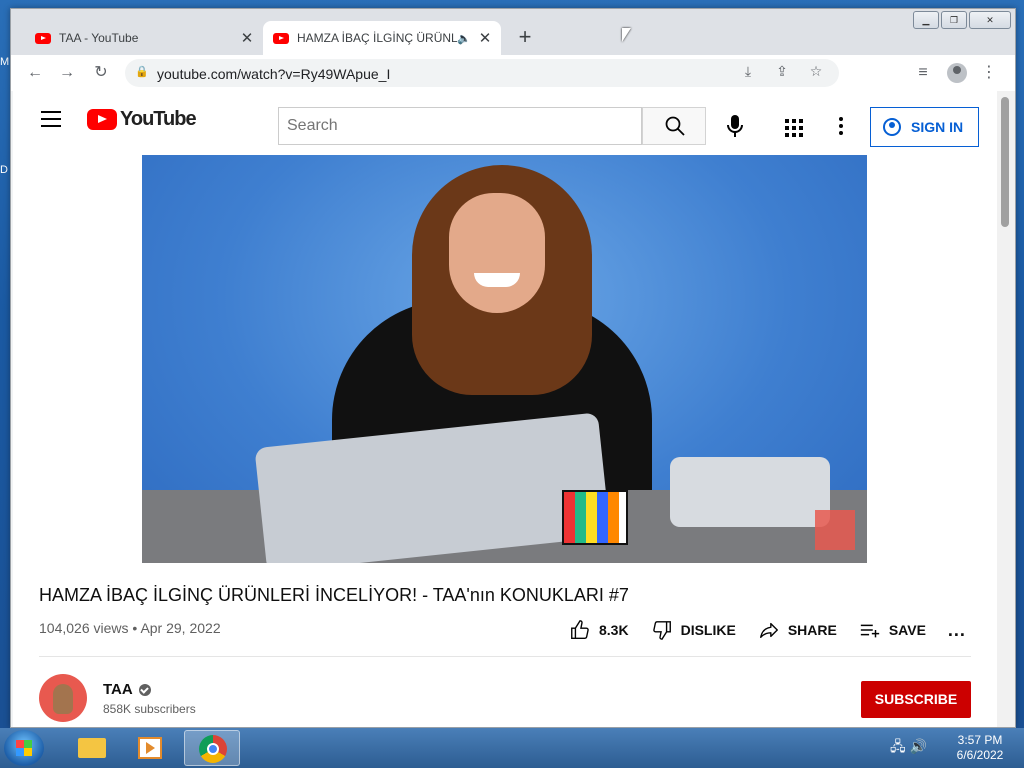 This screenshot has height=768, width=1024. Describe the element at coordinates (144, 689) in the screenshot. I see `verified-check-icon` at that location.